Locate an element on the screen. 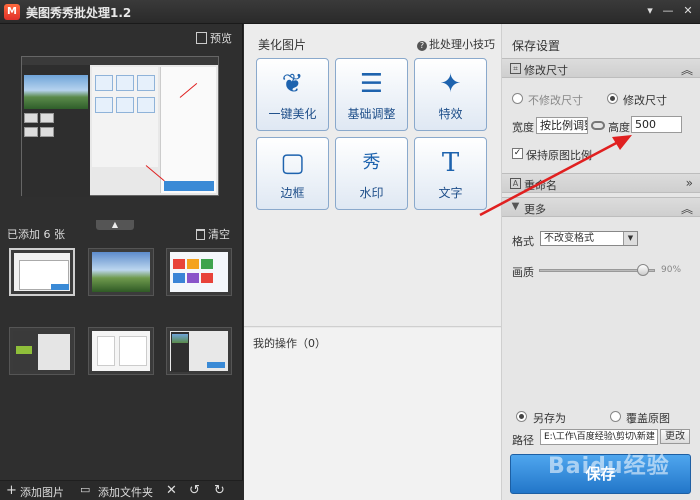 The width and height of the screenshot is (700, 500). preview-icon is located at coordinates (201, 38).